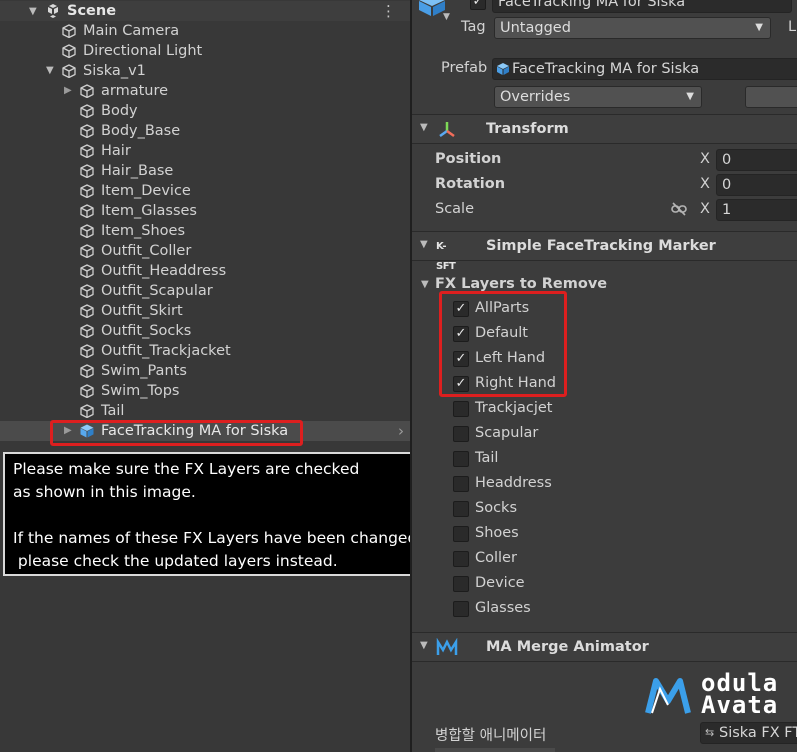  What do you see at coordinates (205, 191) in the screenshot?
I see `hierarchy-item-item-device: Item_Device` at bounding box center [205, 191].